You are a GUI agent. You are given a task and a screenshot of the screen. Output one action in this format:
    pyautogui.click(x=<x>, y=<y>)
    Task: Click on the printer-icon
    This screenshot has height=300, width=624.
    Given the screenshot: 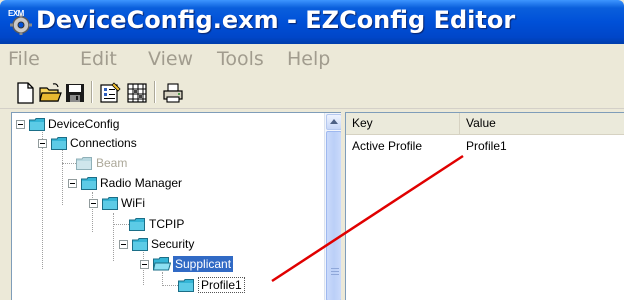 What is the action you would take?
    pyautogui.click(x=173, y=93)
    